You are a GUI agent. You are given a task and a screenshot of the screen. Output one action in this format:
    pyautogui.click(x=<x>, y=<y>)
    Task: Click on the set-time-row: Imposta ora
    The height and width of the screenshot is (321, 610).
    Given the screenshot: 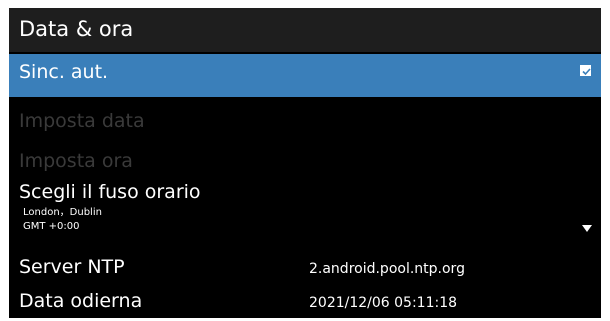 What is the action you would take?
    pyautogui.click(x=305, y=161)
    